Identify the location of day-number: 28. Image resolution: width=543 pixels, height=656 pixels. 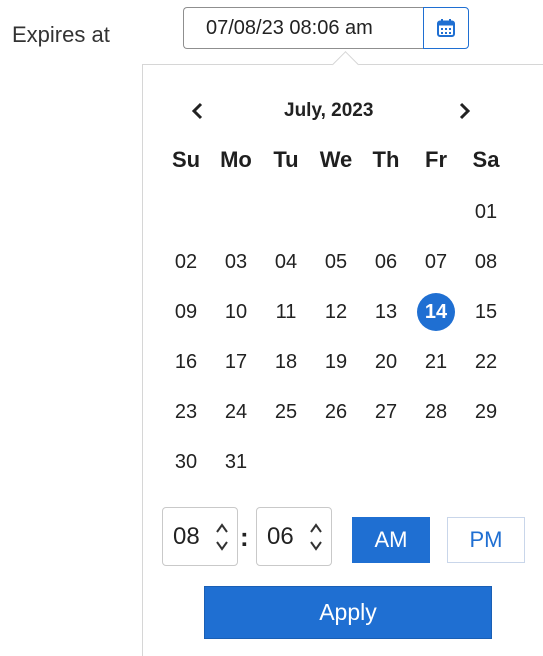
(436, 412).